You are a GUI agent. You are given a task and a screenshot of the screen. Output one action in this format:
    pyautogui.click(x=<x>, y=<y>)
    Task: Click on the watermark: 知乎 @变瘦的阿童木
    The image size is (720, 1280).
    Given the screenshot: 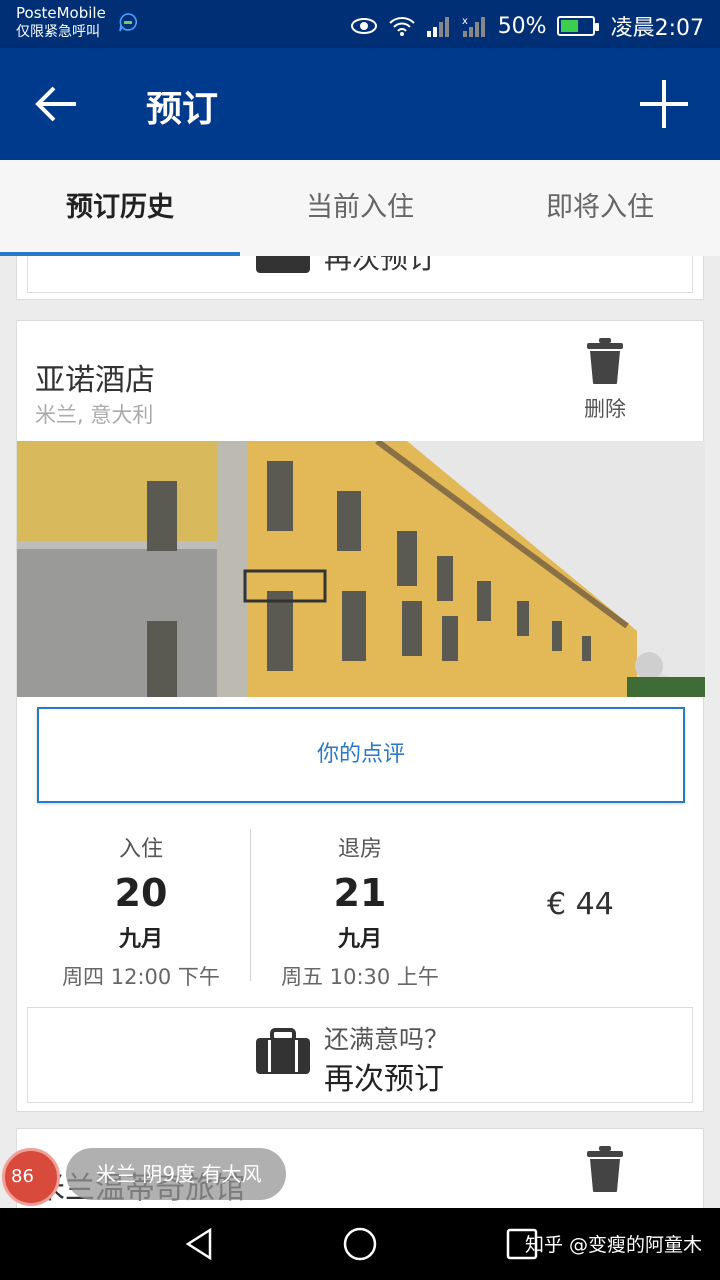 What is the action you would take?
    pyautogui.click(x=613, y=1245)
    